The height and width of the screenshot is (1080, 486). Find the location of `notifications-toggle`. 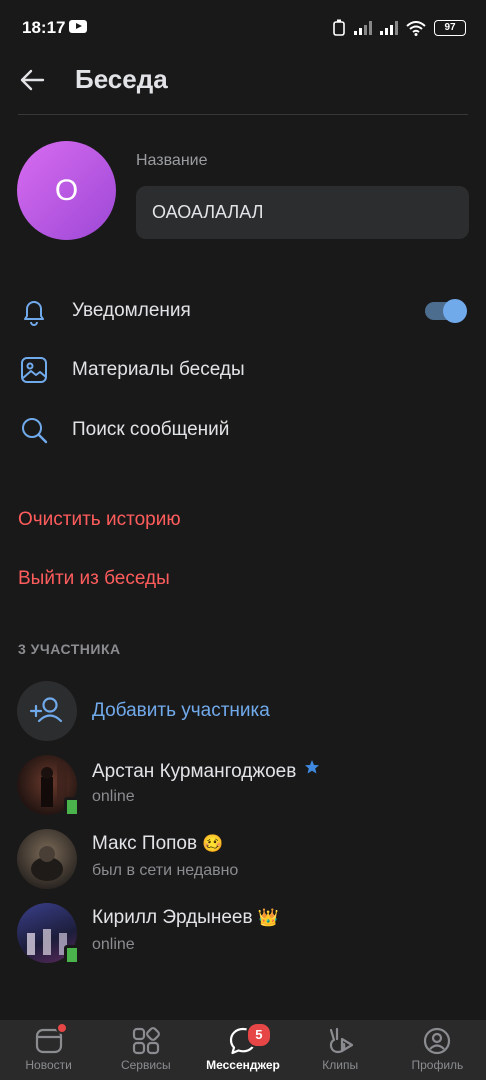

notifications-toggle is located at coordinates (446, 311).